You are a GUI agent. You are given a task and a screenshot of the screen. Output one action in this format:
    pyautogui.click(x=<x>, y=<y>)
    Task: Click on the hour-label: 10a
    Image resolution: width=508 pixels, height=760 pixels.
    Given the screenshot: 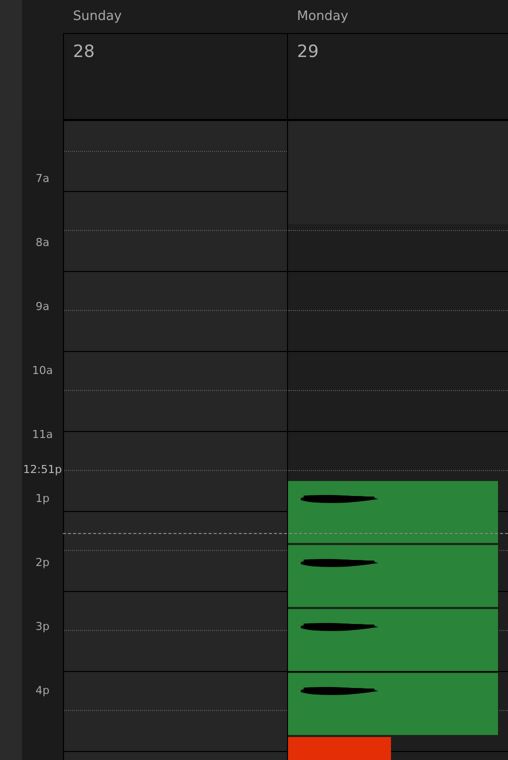 What is the action you would take?
    pyautogui.click(x=42, y=370)
    